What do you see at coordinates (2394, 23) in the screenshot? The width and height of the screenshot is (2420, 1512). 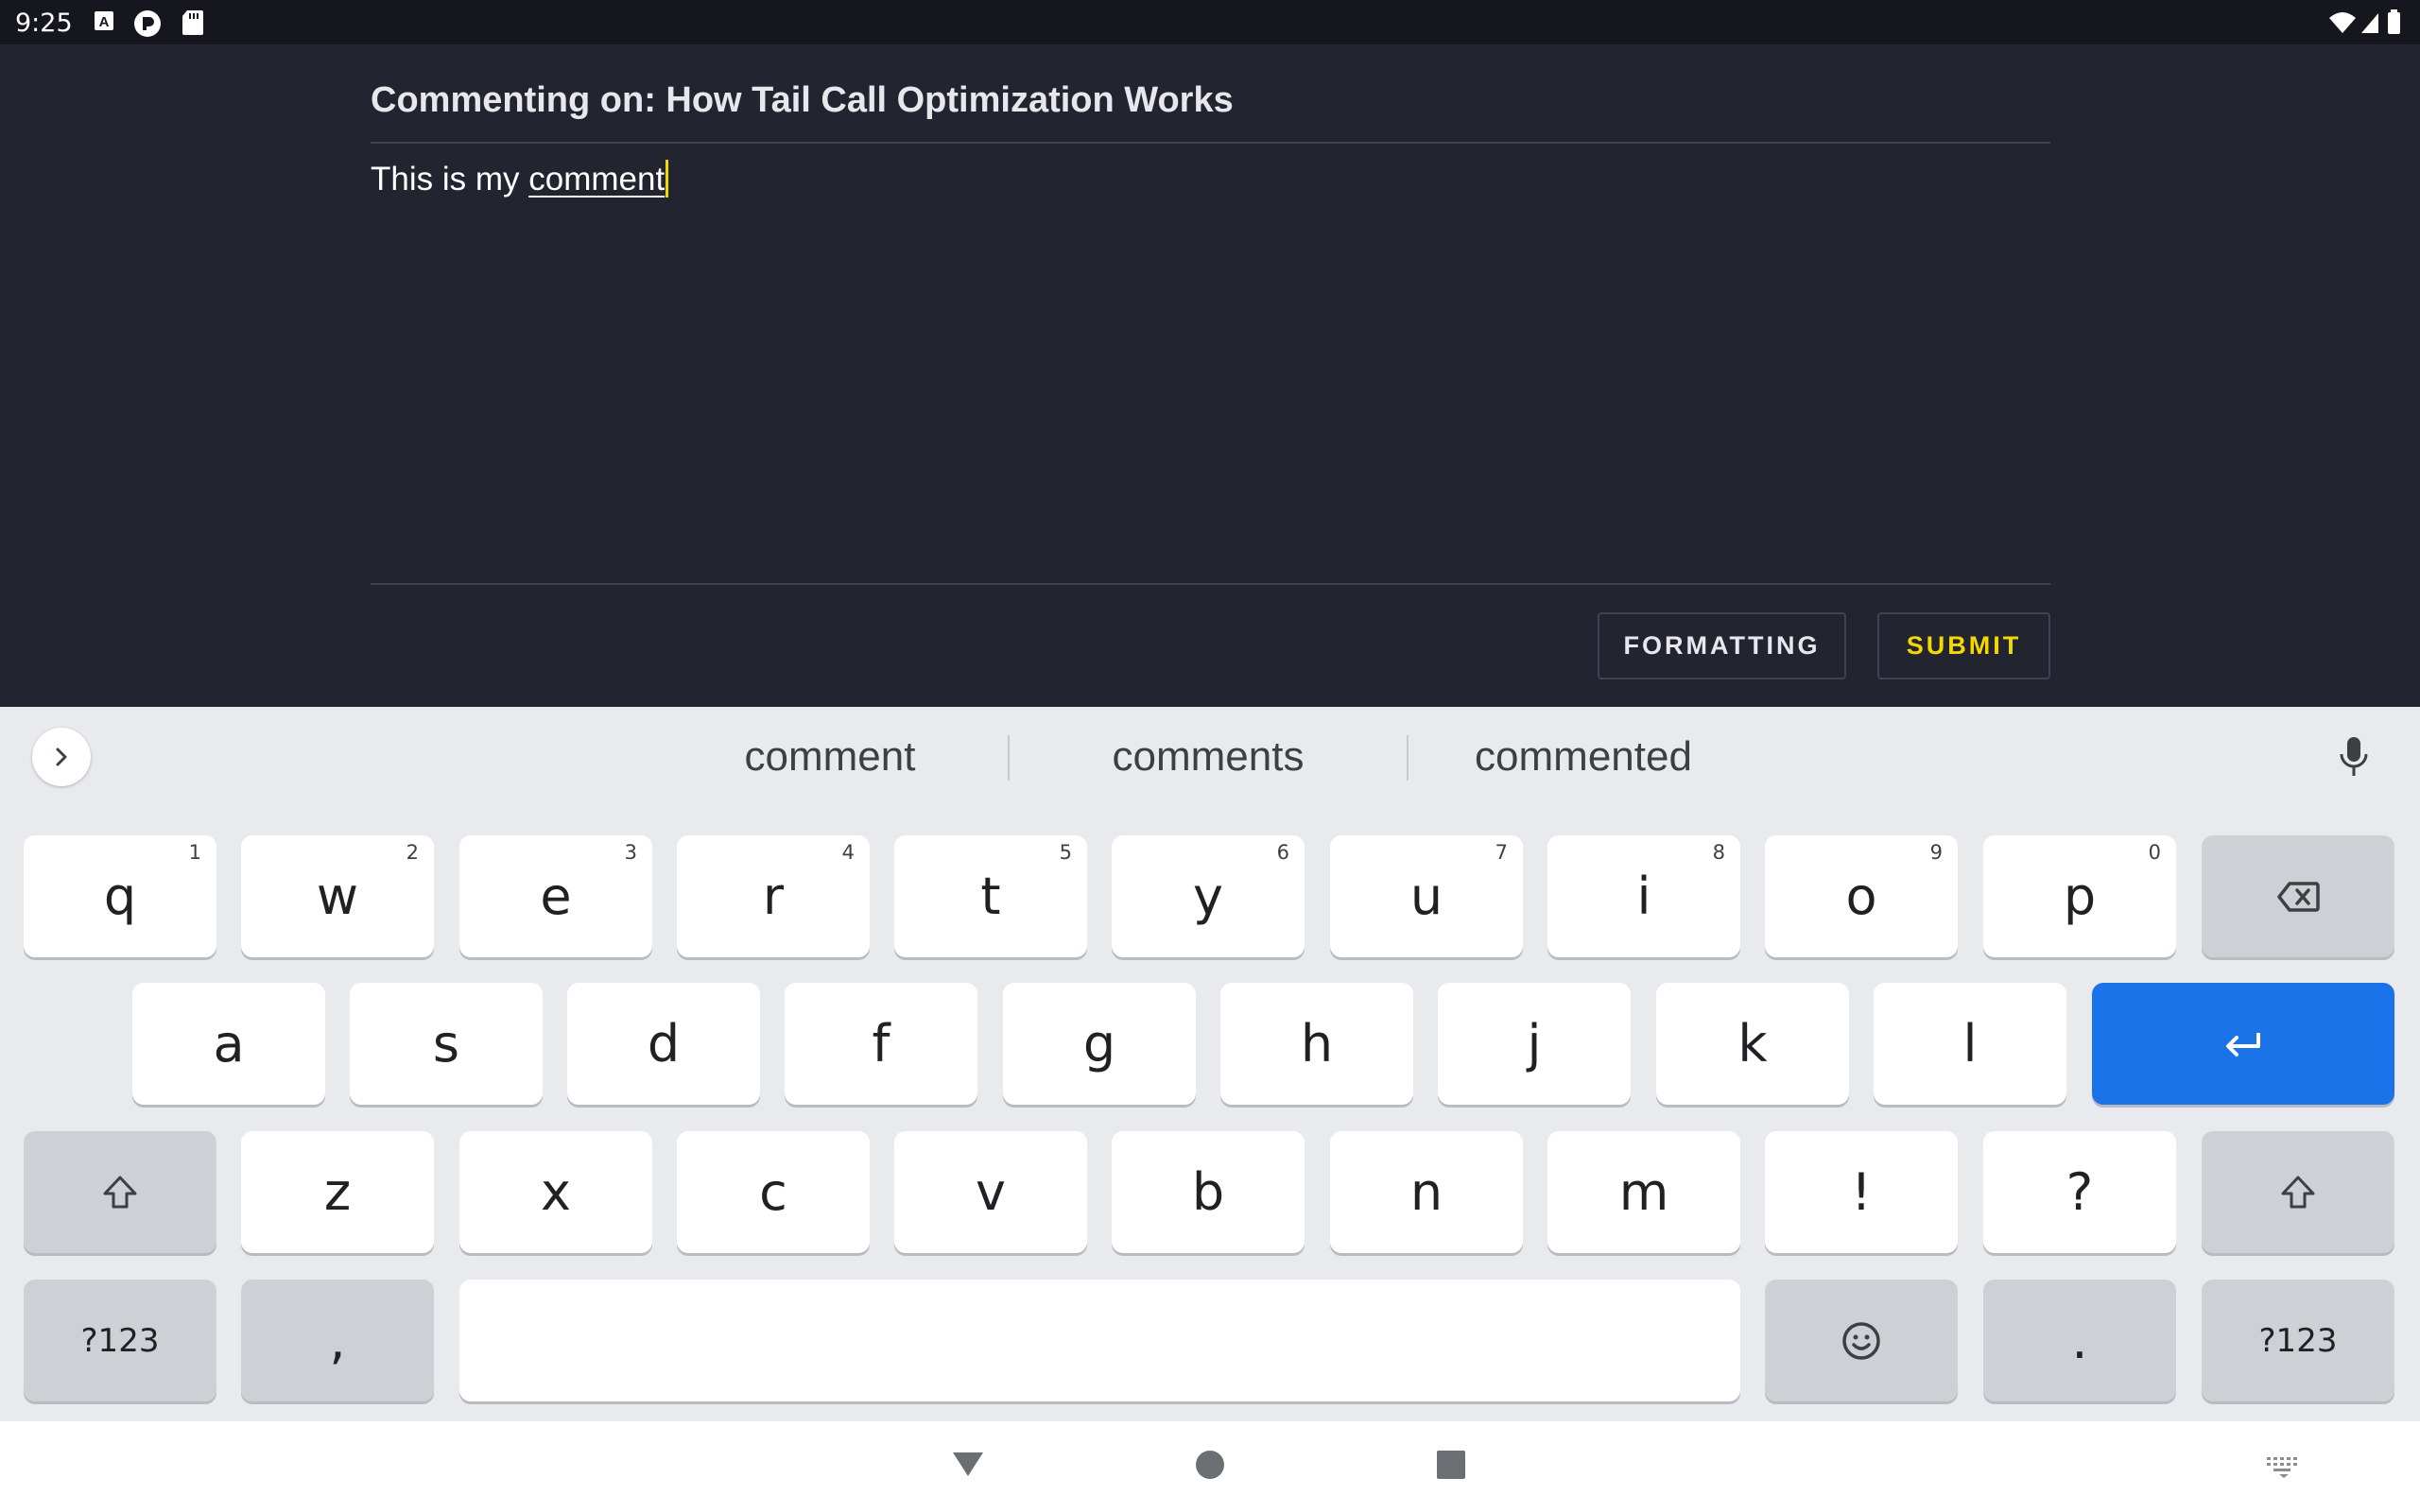 I see `battery-icon` at bounding box center [2394, 23].